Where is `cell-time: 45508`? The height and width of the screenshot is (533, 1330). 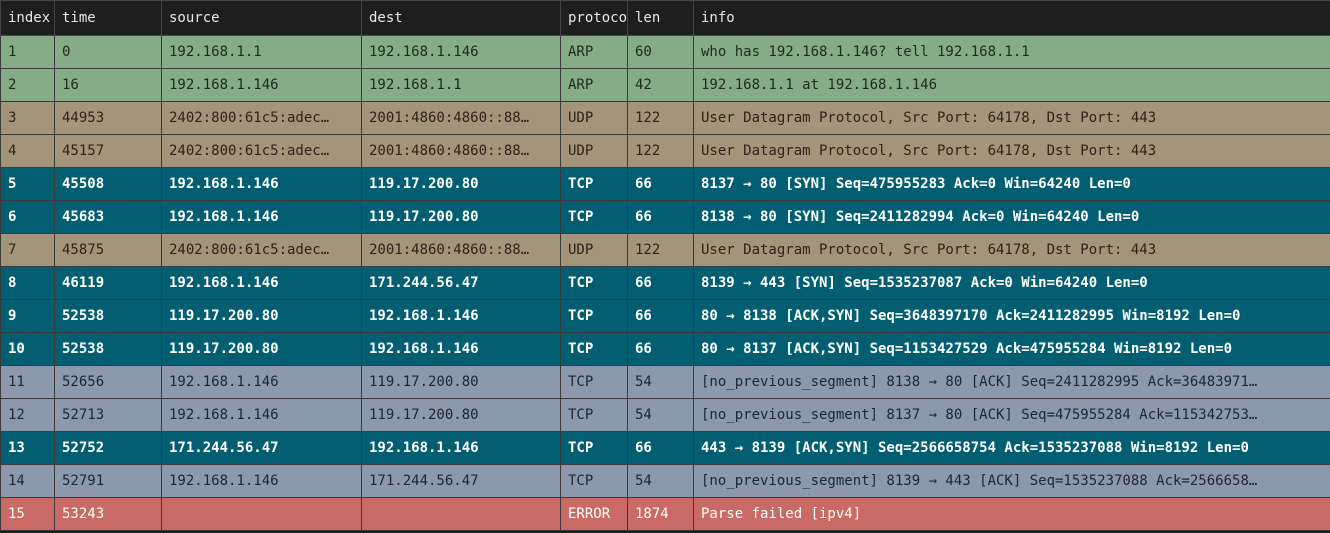 cell-time: 45508 is located at coordinates (108, 184).